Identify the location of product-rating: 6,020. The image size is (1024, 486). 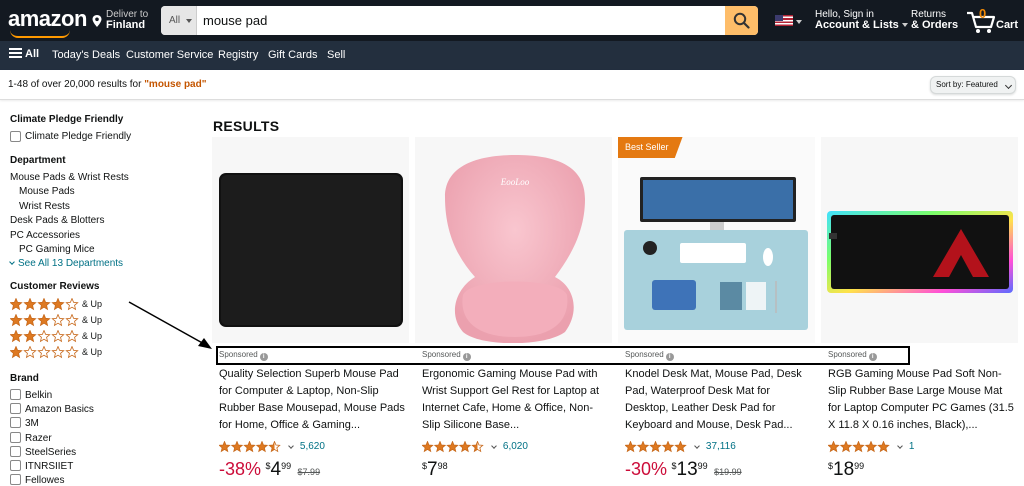
(475, 445).